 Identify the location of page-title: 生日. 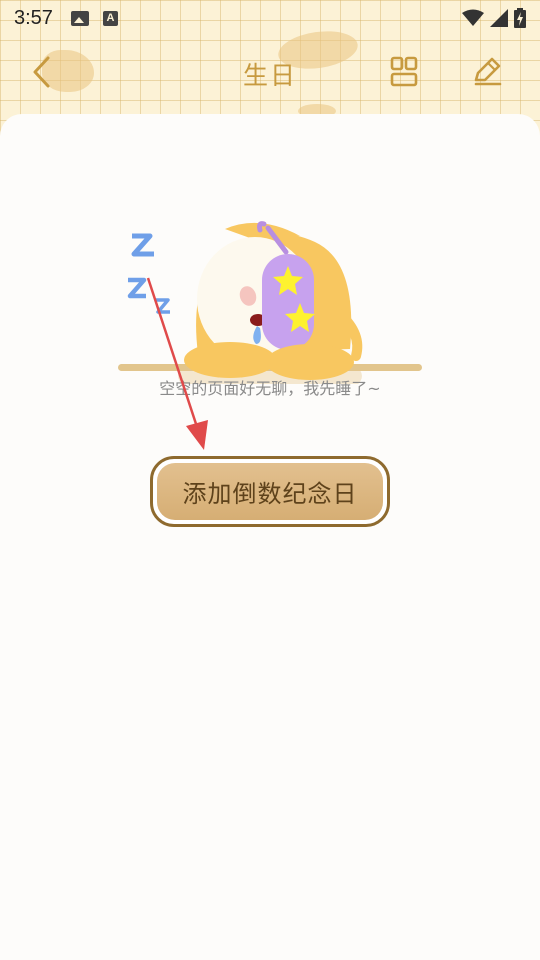
(269, 75).